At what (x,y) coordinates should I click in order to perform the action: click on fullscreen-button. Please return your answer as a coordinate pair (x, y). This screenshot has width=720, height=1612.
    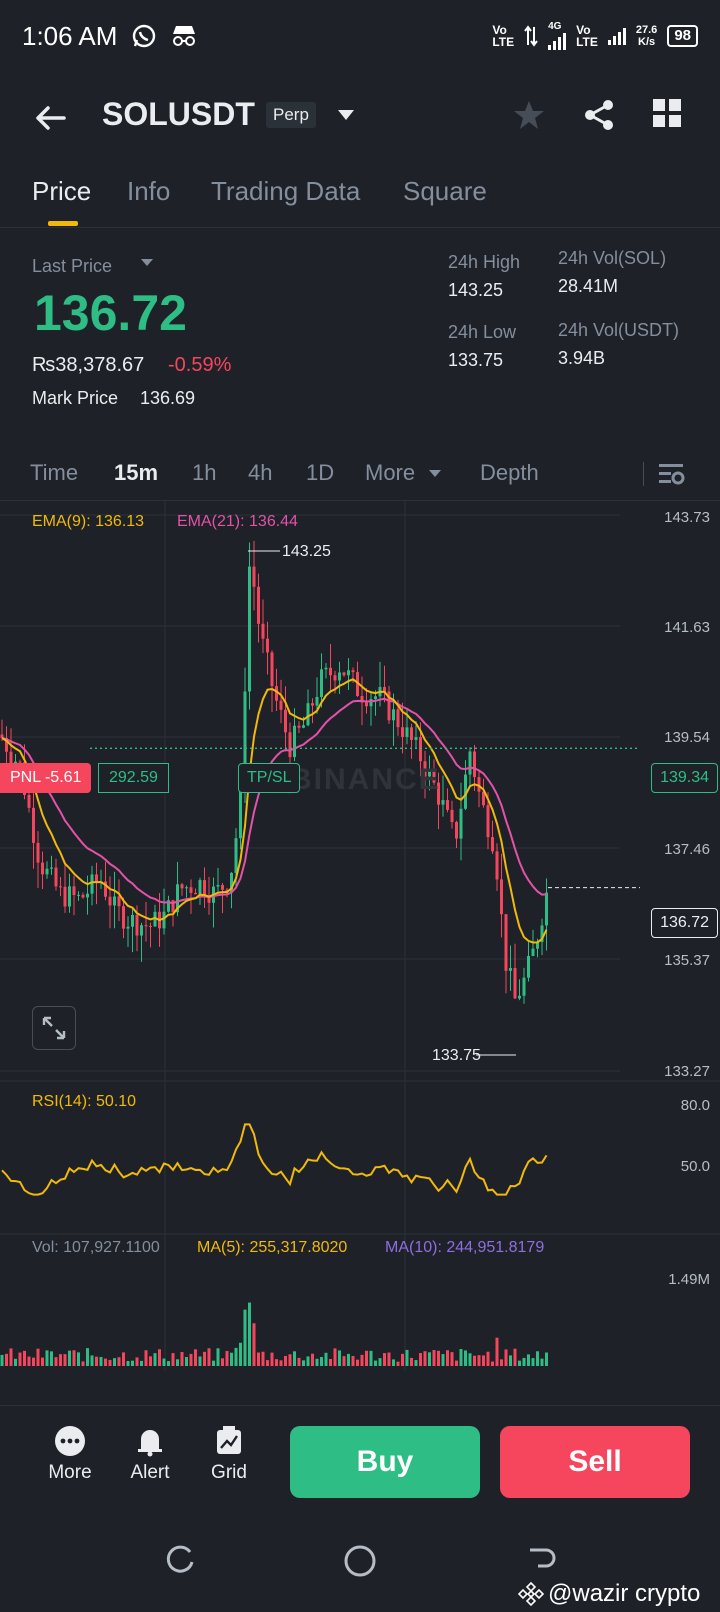
    Looking at the image, I should click on (54, 1028).